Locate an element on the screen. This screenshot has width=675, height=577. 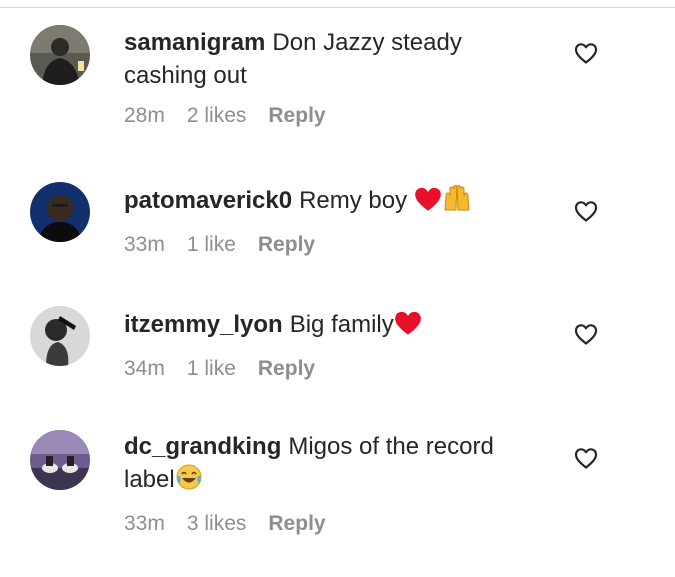
comment-time: 34m is located at coordinates (144, 368).